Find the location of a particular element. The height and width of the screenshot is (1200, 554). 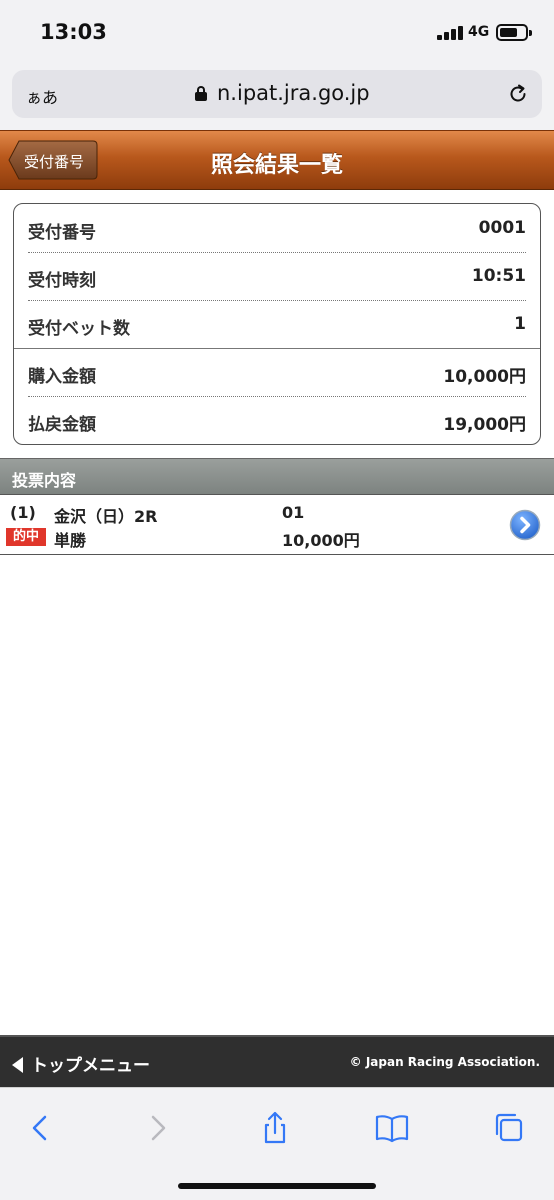

vote-race: 金沢（日）2R is located at coordinates (106, 516).